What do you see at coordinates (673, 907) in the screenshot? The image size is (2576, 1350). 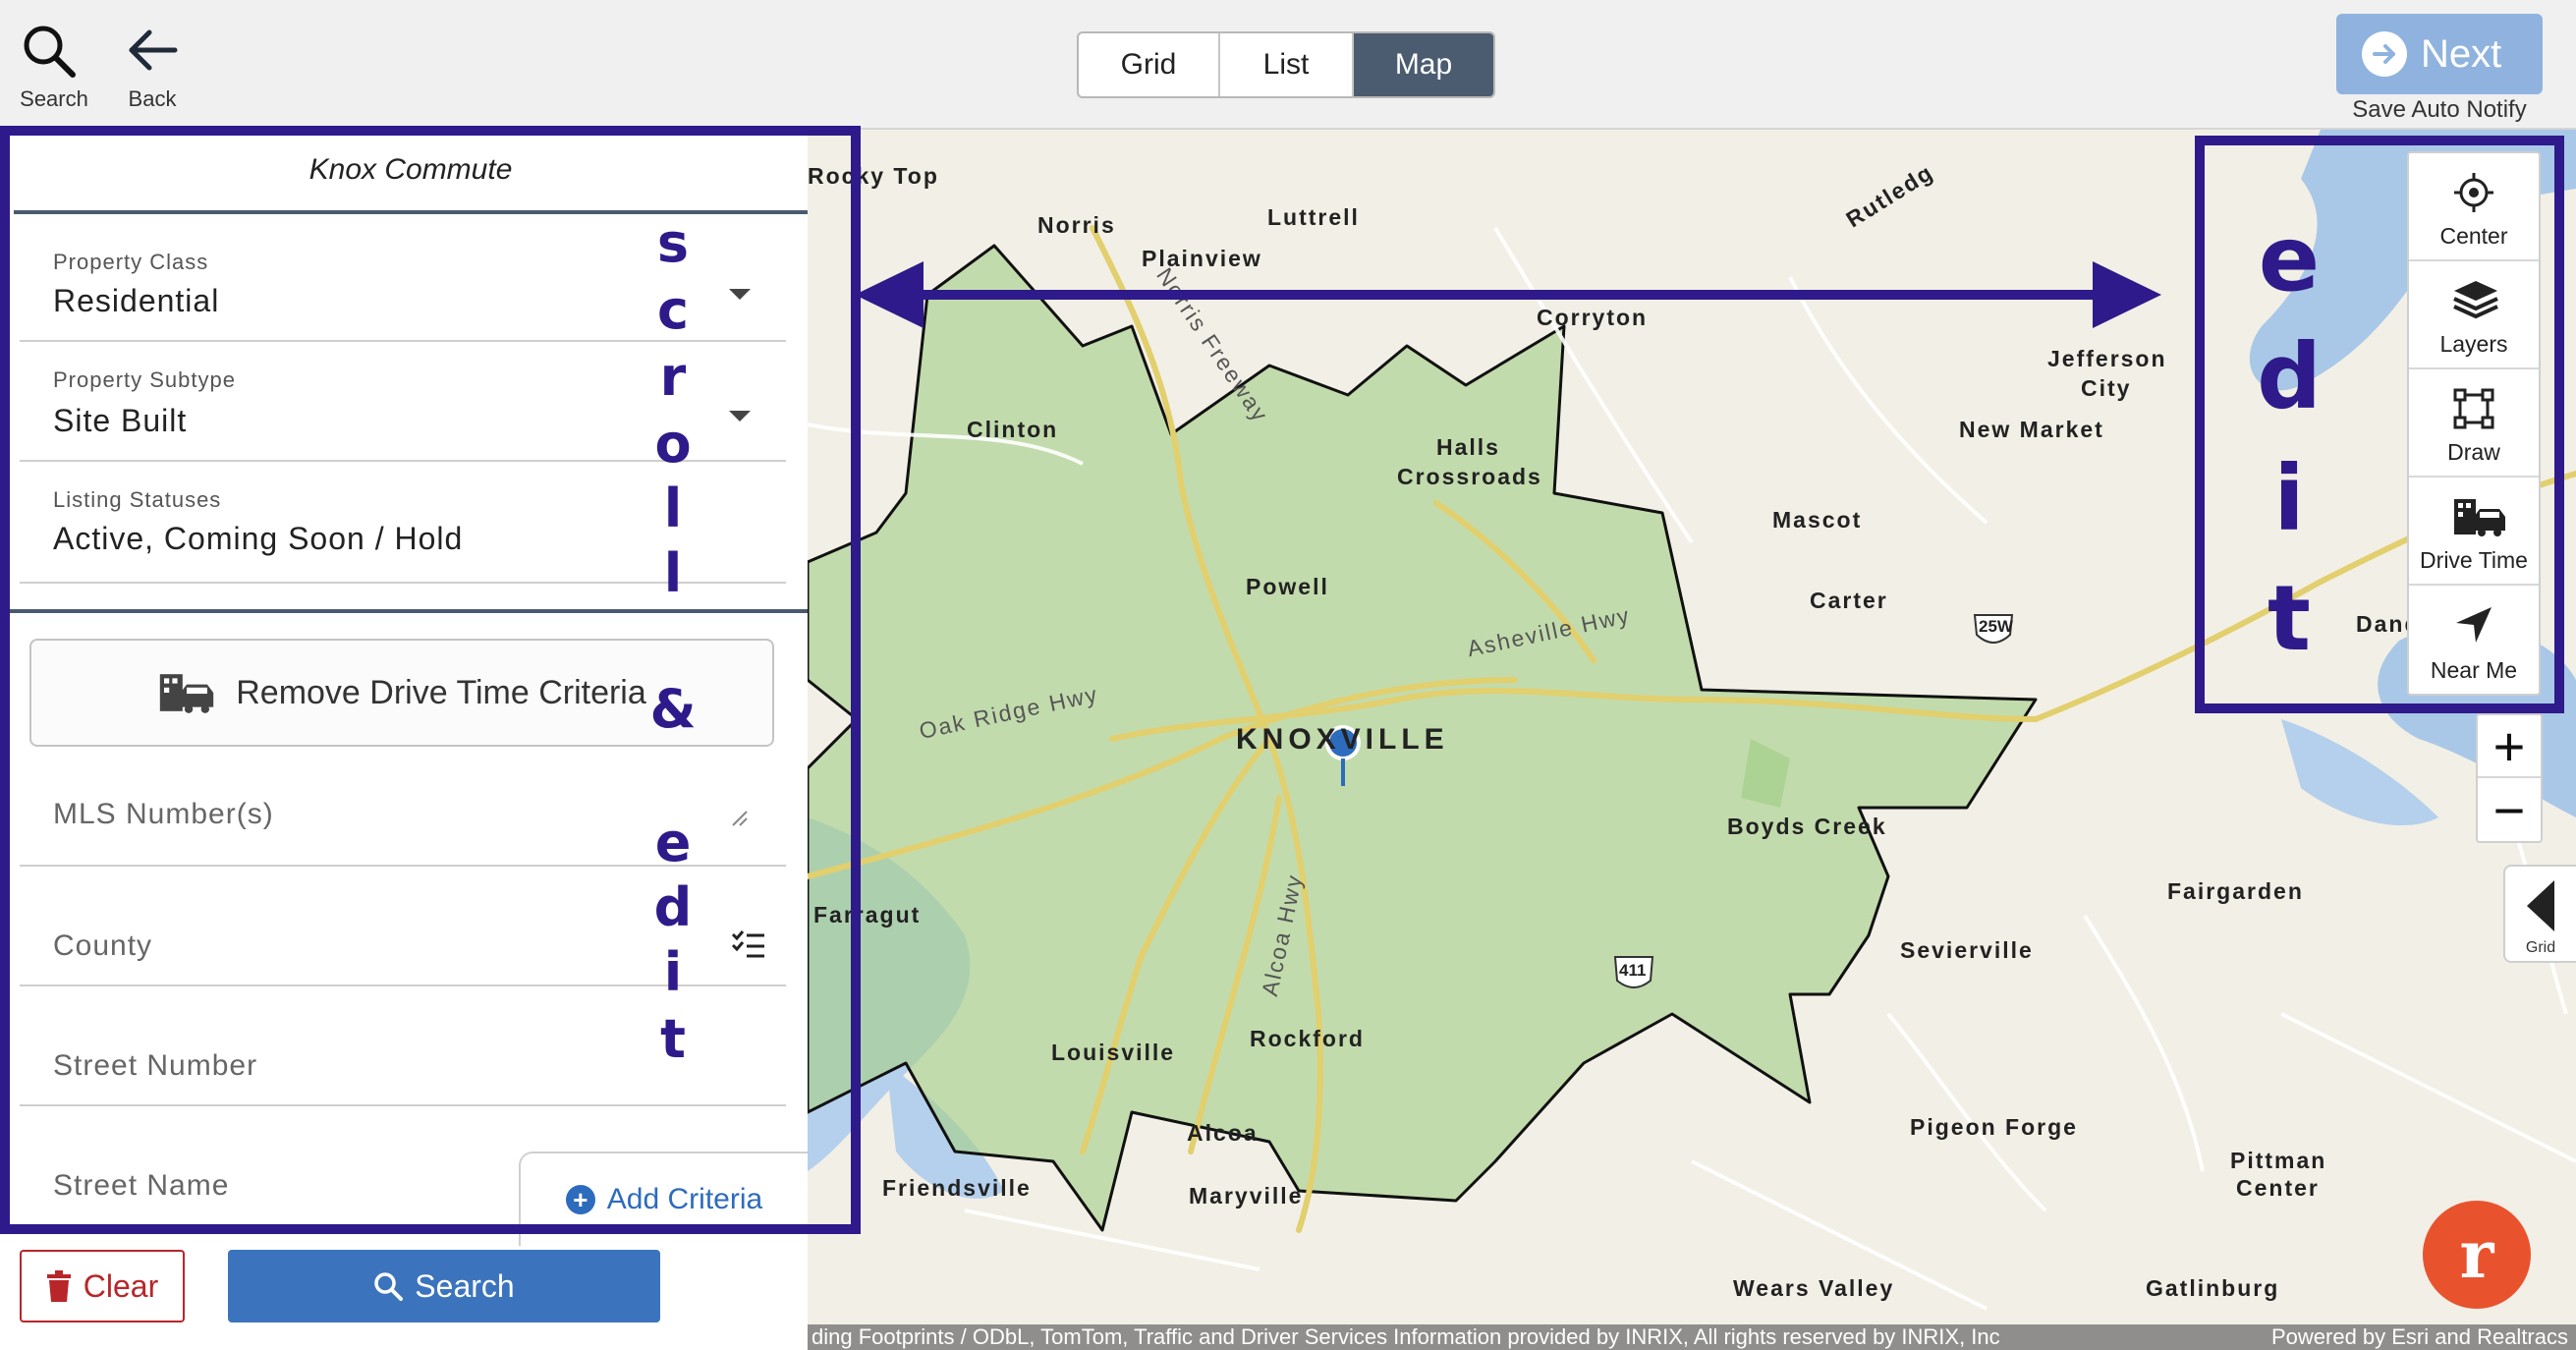 I see `annotation-edit-left-d: d` at bounding box center [673, 907].